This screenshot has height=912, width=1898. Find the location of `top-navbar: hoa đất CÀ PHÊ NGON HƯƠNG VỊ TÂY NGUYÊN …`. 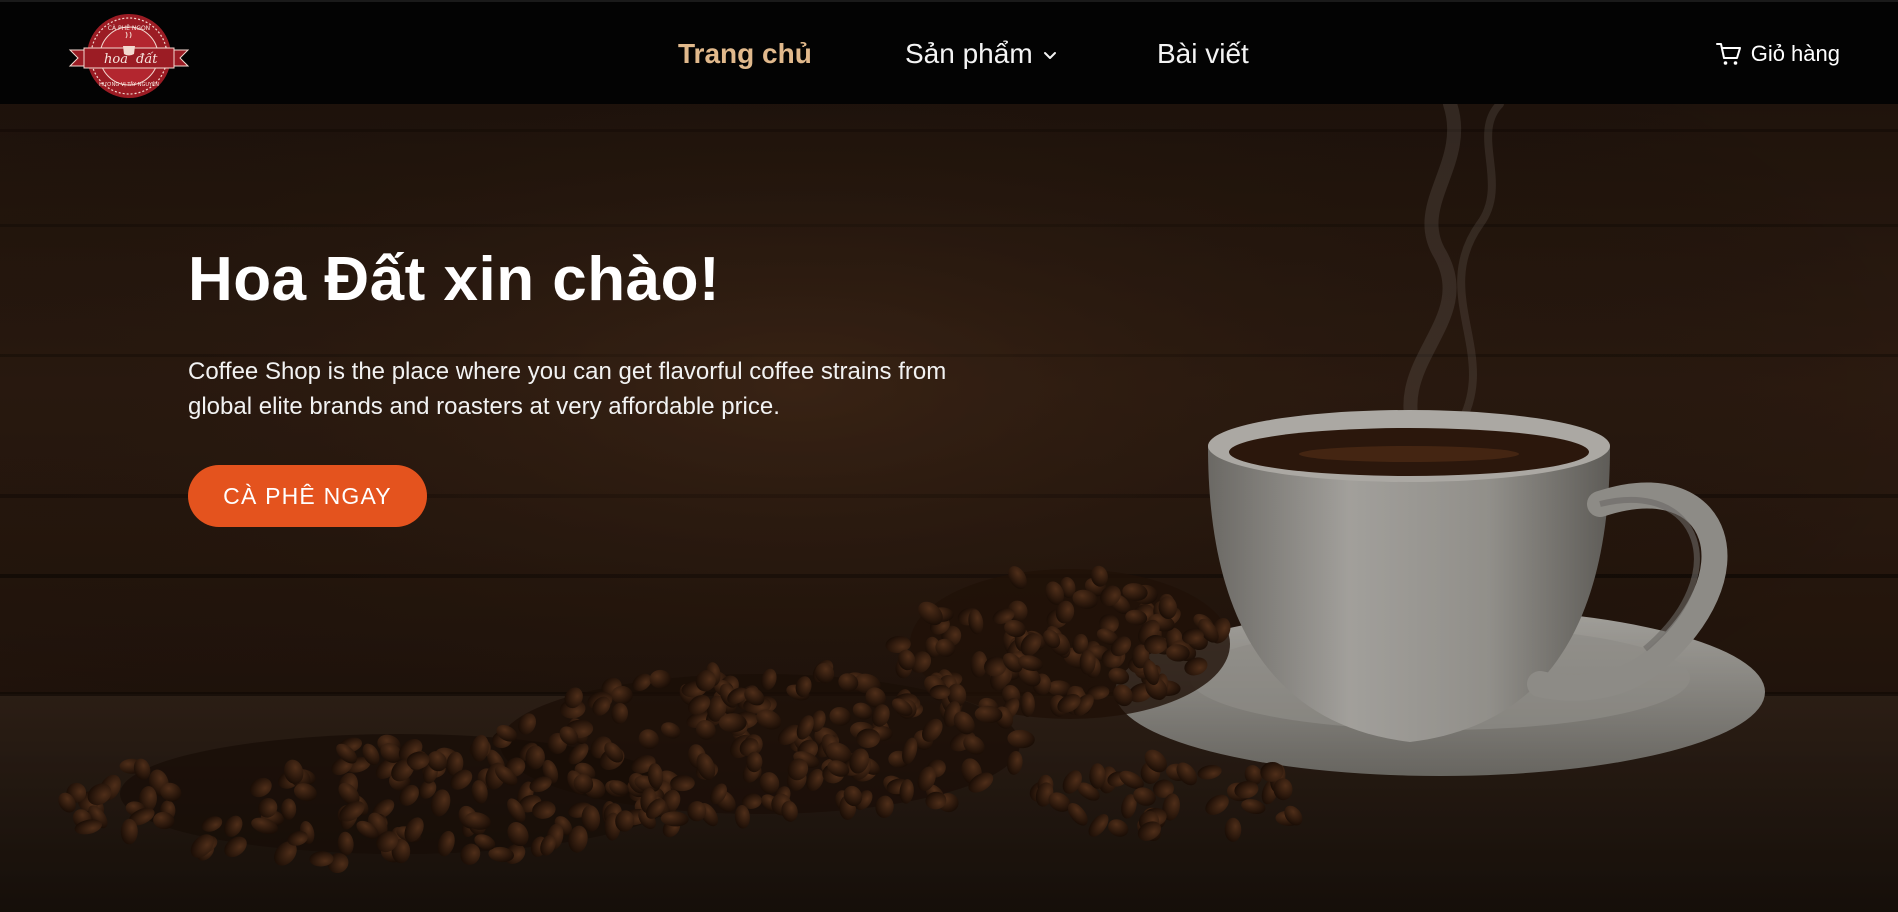

top-navbar: hoa đất CÀ PHÊ NGON HƯƠNG VỊ TÂY NGUYÊN … is located at coordinates (949, 52).